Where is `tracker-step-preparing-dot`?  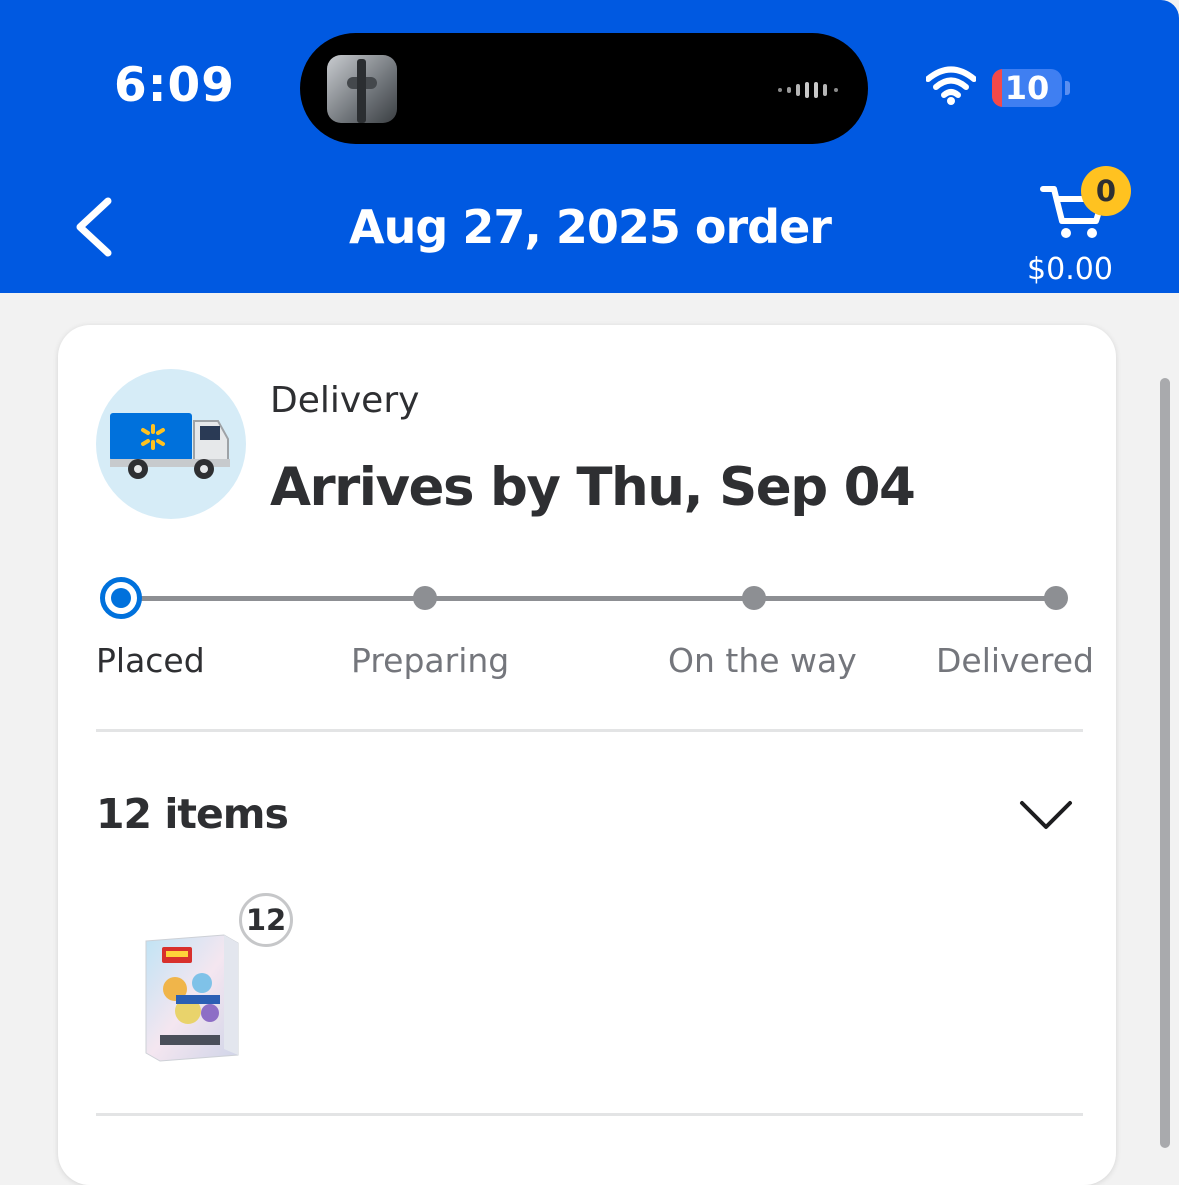 tracker-step-preparing-dot is located at coordinates (425, 598).